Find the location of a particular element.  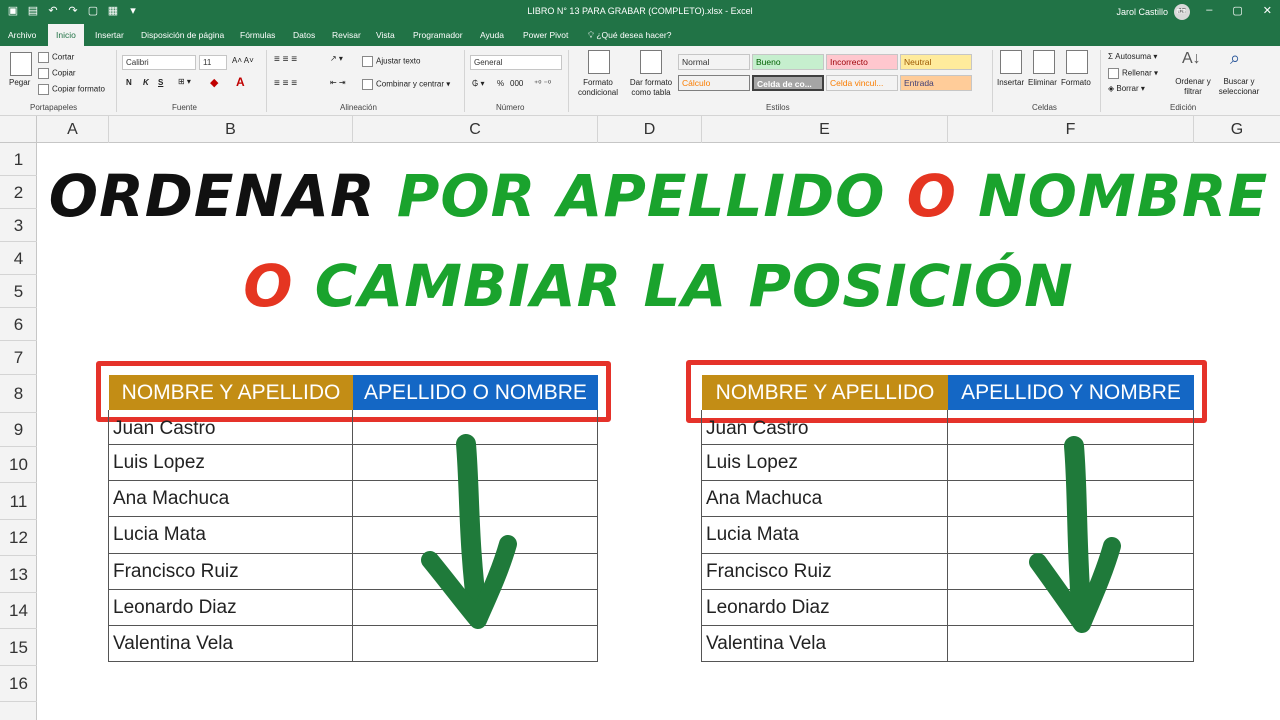

font-size-select: 11 is located at coordinates (213, 62).